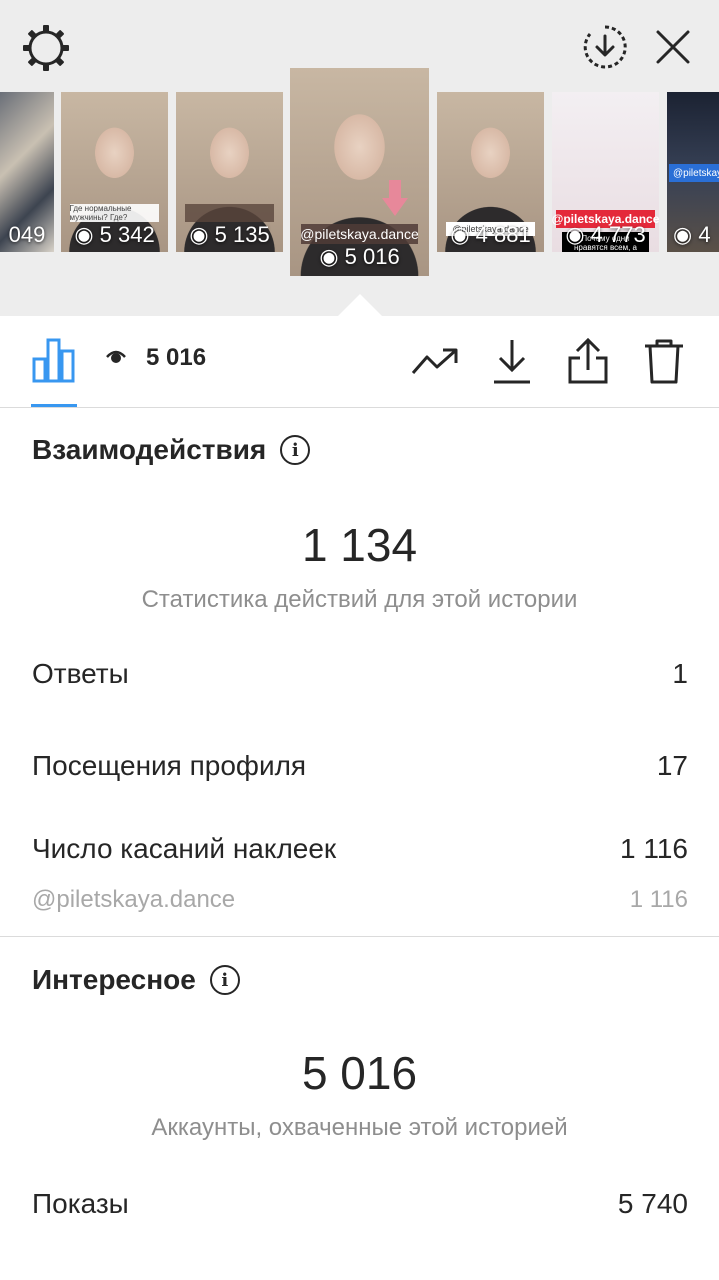  What do you see at coordinates (116, 358) in the screenshot?
I see `eye-icon` at bounding box center [116, 358].